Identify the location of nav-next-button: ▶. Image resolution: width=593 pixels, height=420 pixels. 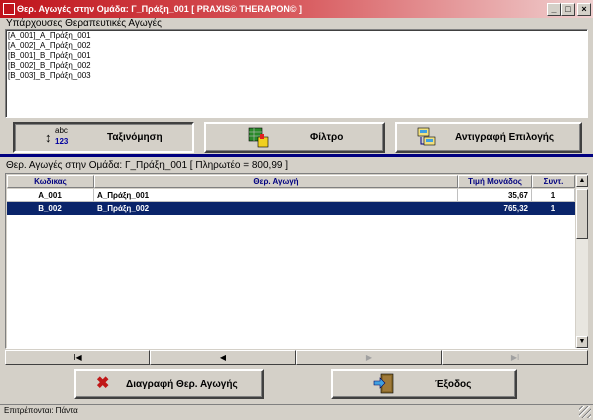
(369, 357).